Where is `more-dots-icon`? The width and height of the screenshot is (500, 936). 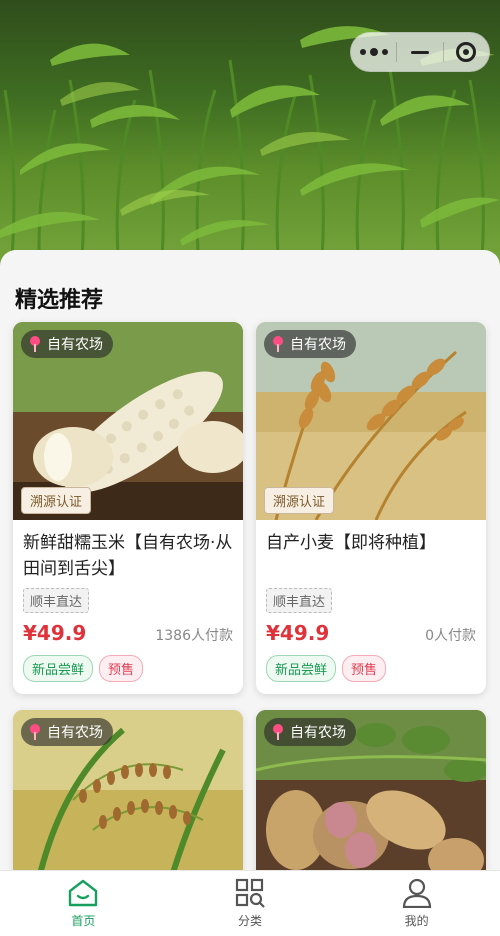
more-dots-icon is located at coordinates (373, 52).